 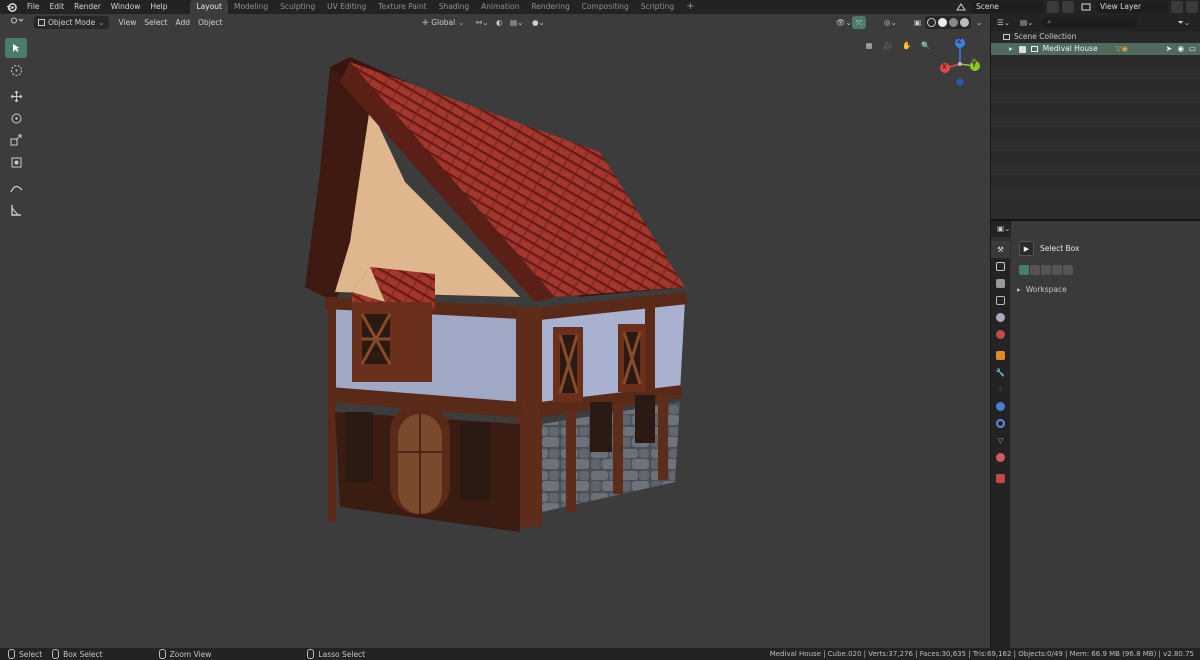 What do you see at coordinates (1169, 49) in the screenshot?
I see `restrict-select-icon: ➤` at bounding box center [1169, 49].